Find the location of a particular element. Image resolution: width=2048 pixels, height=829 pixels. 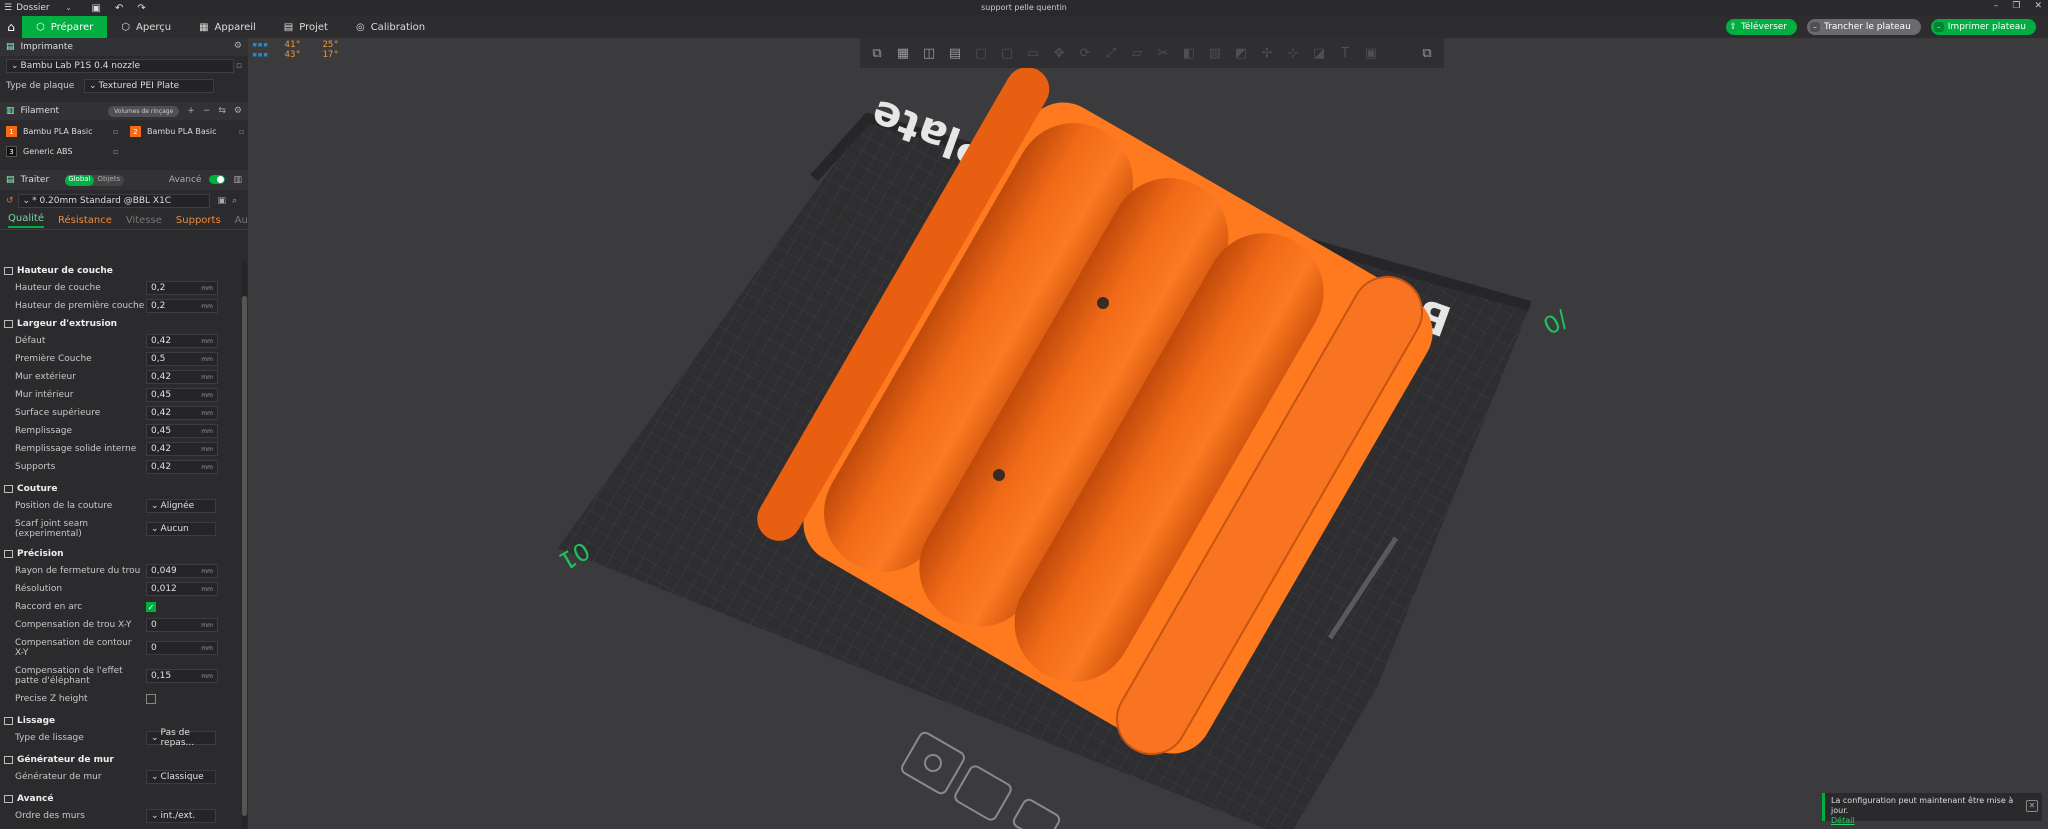

add-icon: + is located at coordinates (191, 111).